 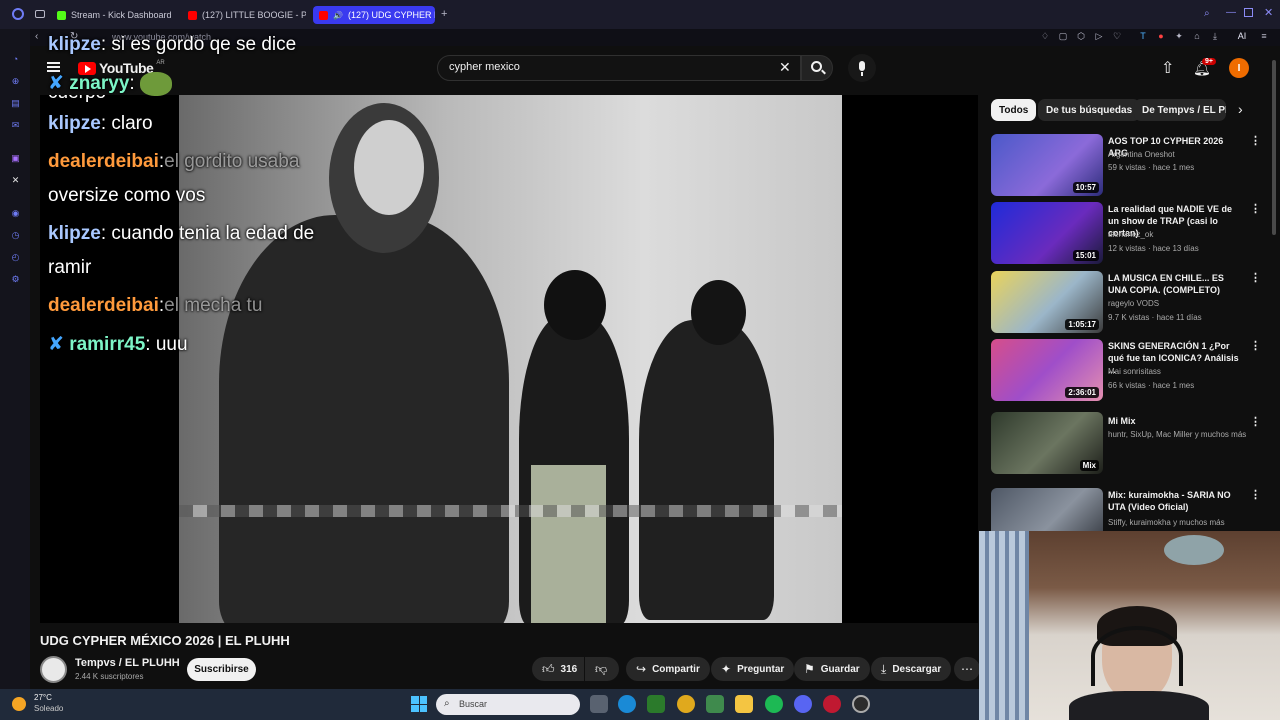 What do you see at coordinates (1161, 36) in the screenshot?
I see `extension-record-icon: ●` at bounding box center [1161, 36].